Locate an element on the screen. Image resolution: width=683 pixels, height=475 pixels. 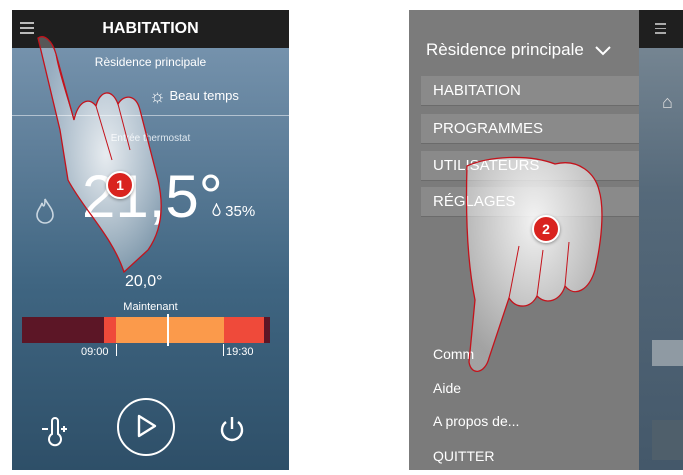
chevron-down-icon is located at coordinates (602, 51).